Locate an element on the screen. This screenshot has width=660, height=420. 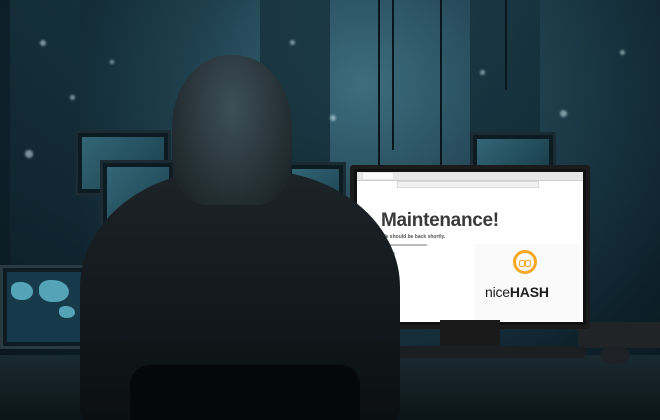
nicehash-logo: niceHASH is located at coordinates (527, 283).